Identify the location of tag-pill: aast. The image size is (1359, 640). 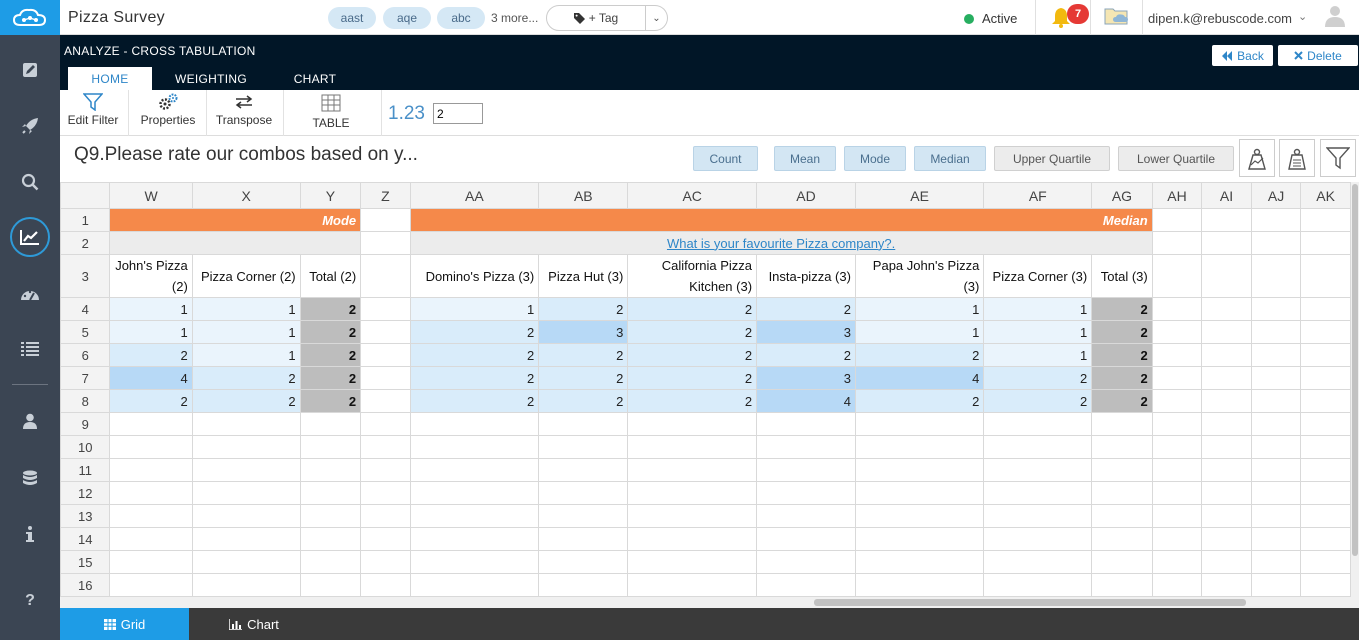
(352, 18).